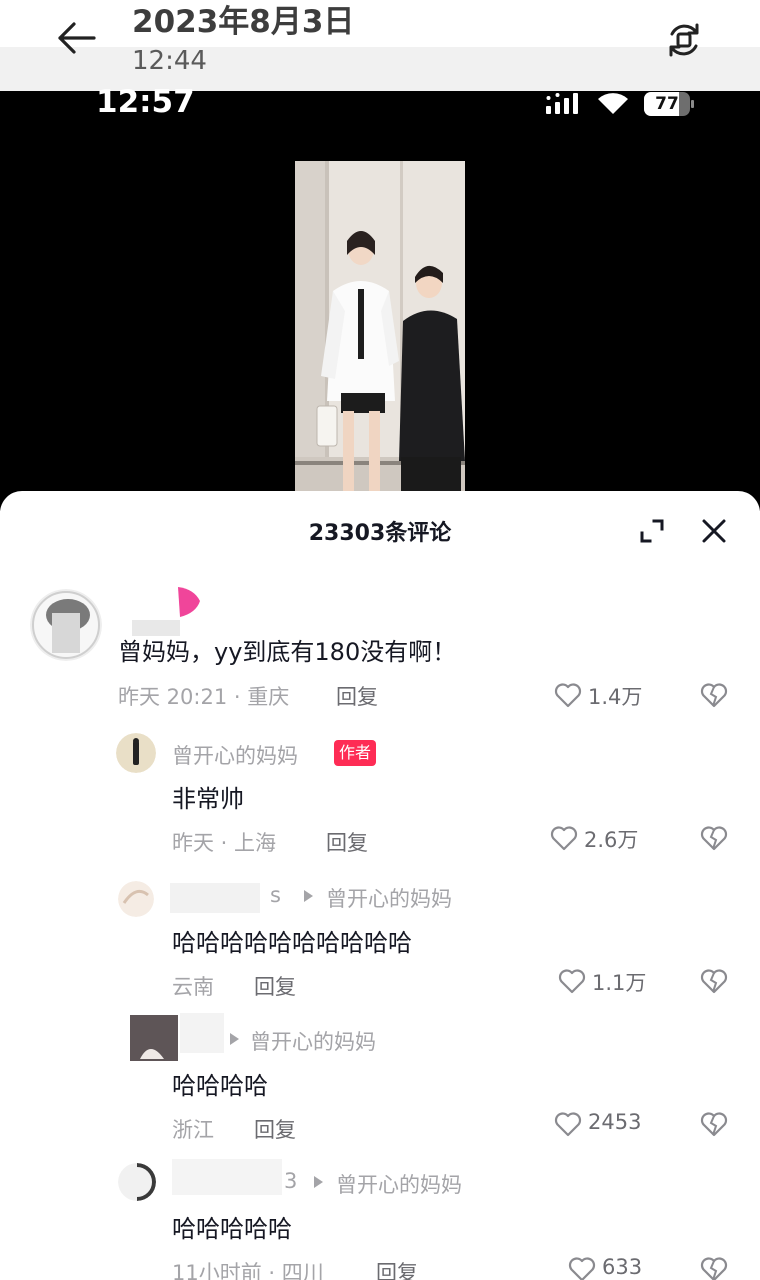 Image resolution: width=760 pixels, height=1280 pixels. Describe the element at coordinates (193, 1130) in the screenshot. I see `comment-meta: 浙江` at that location.